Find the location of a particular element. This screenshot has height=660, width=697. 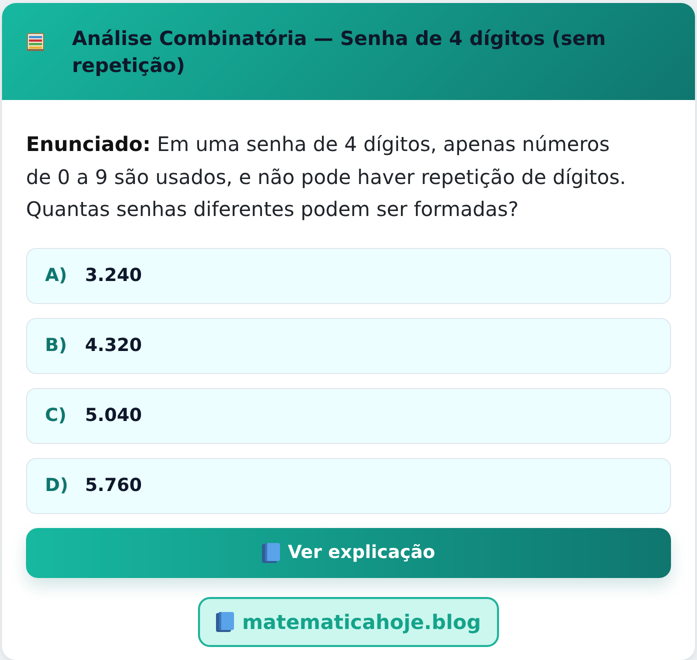

answer-option: B) 4.320 is located at coordinates (348, 346).